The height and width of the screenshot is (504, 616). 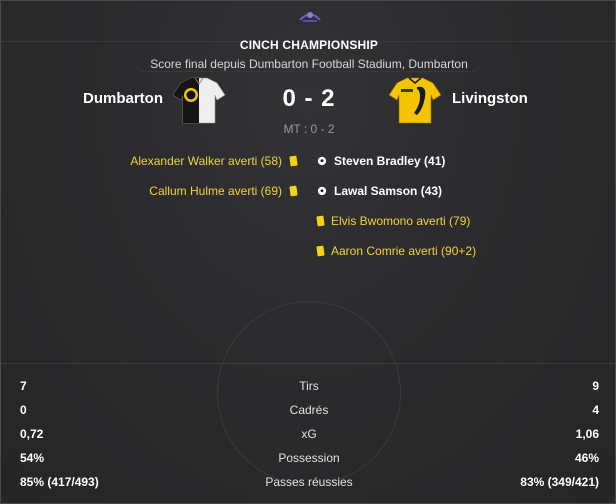 I want to click on home-event-item: Callum Hulme averti (69), so click(x=223, y=191).